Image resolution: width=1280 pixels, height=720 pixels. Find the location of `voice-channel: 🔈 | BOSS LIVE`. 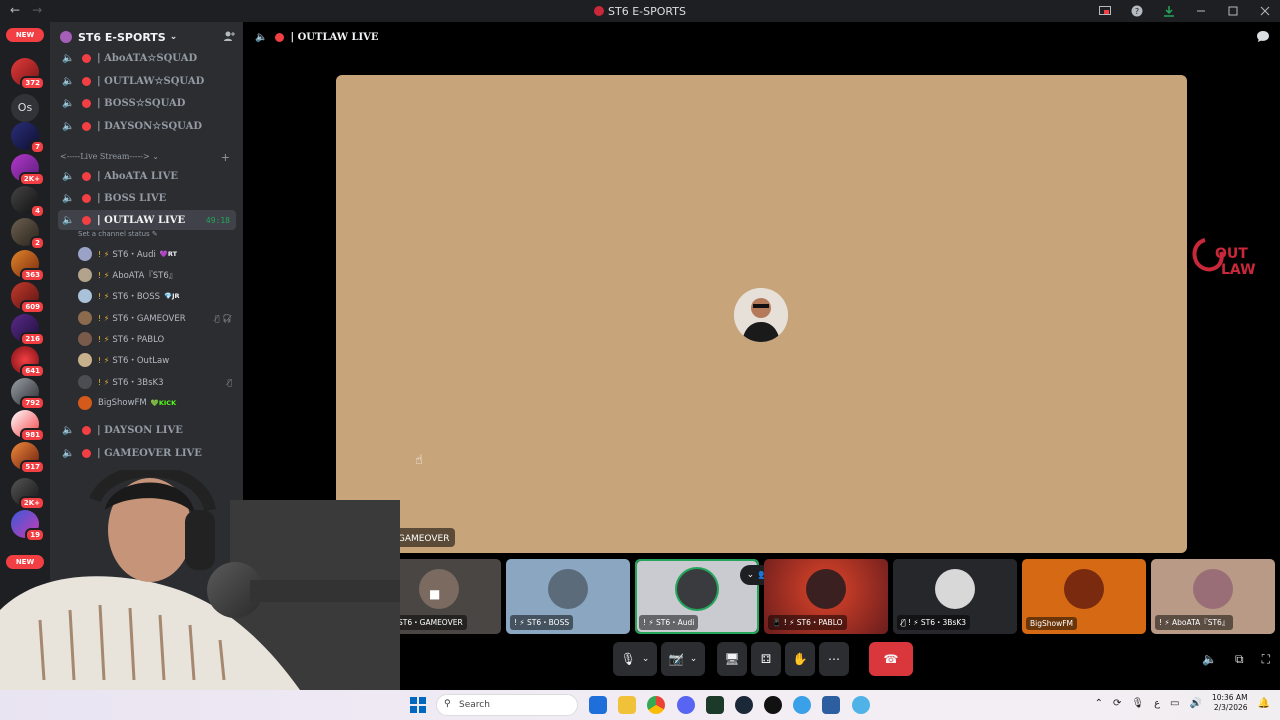

voice-channel: 🔈 | BOSS LIVE is located at coordinates (147, 198).